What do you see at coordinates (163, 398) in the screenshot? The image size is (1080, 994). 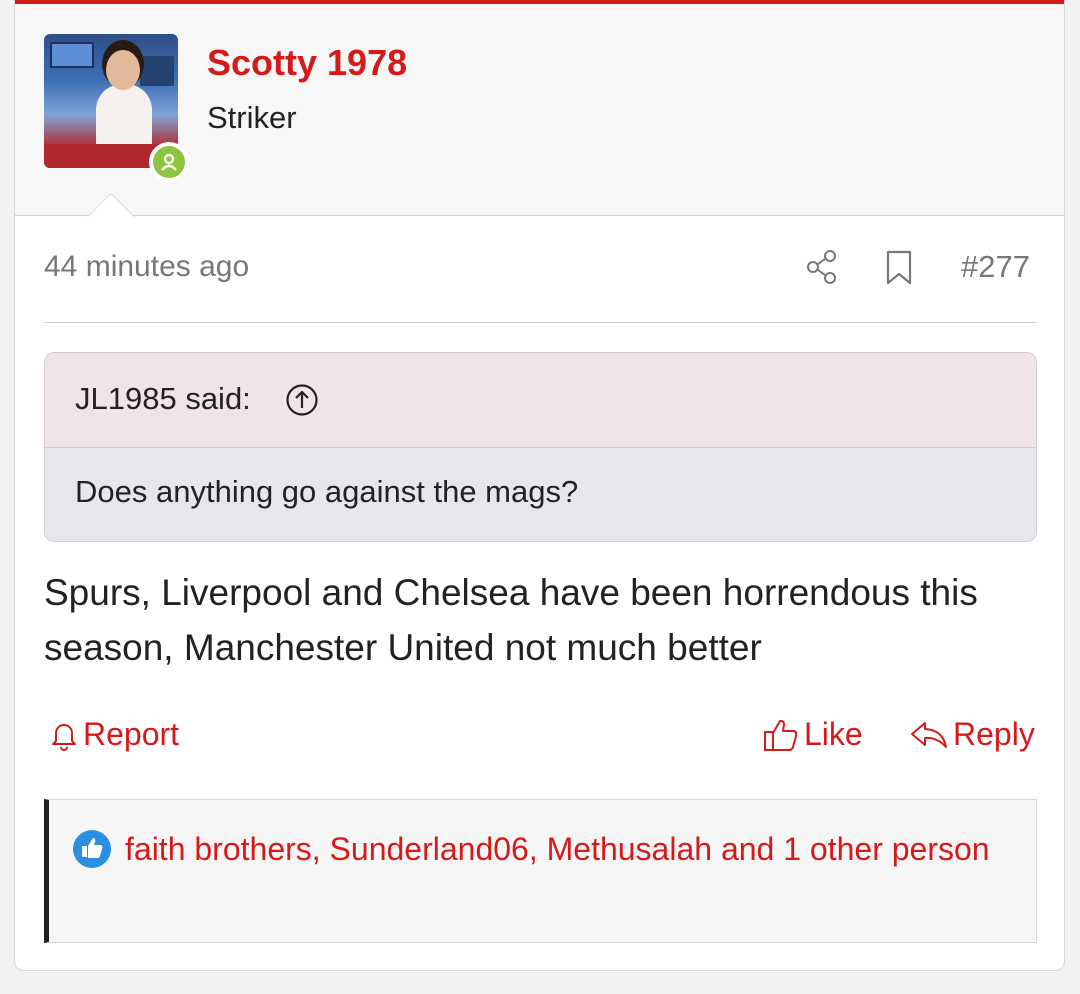 I see `quote-attribution: JL1985 said:` at bounding box center [163, 398].